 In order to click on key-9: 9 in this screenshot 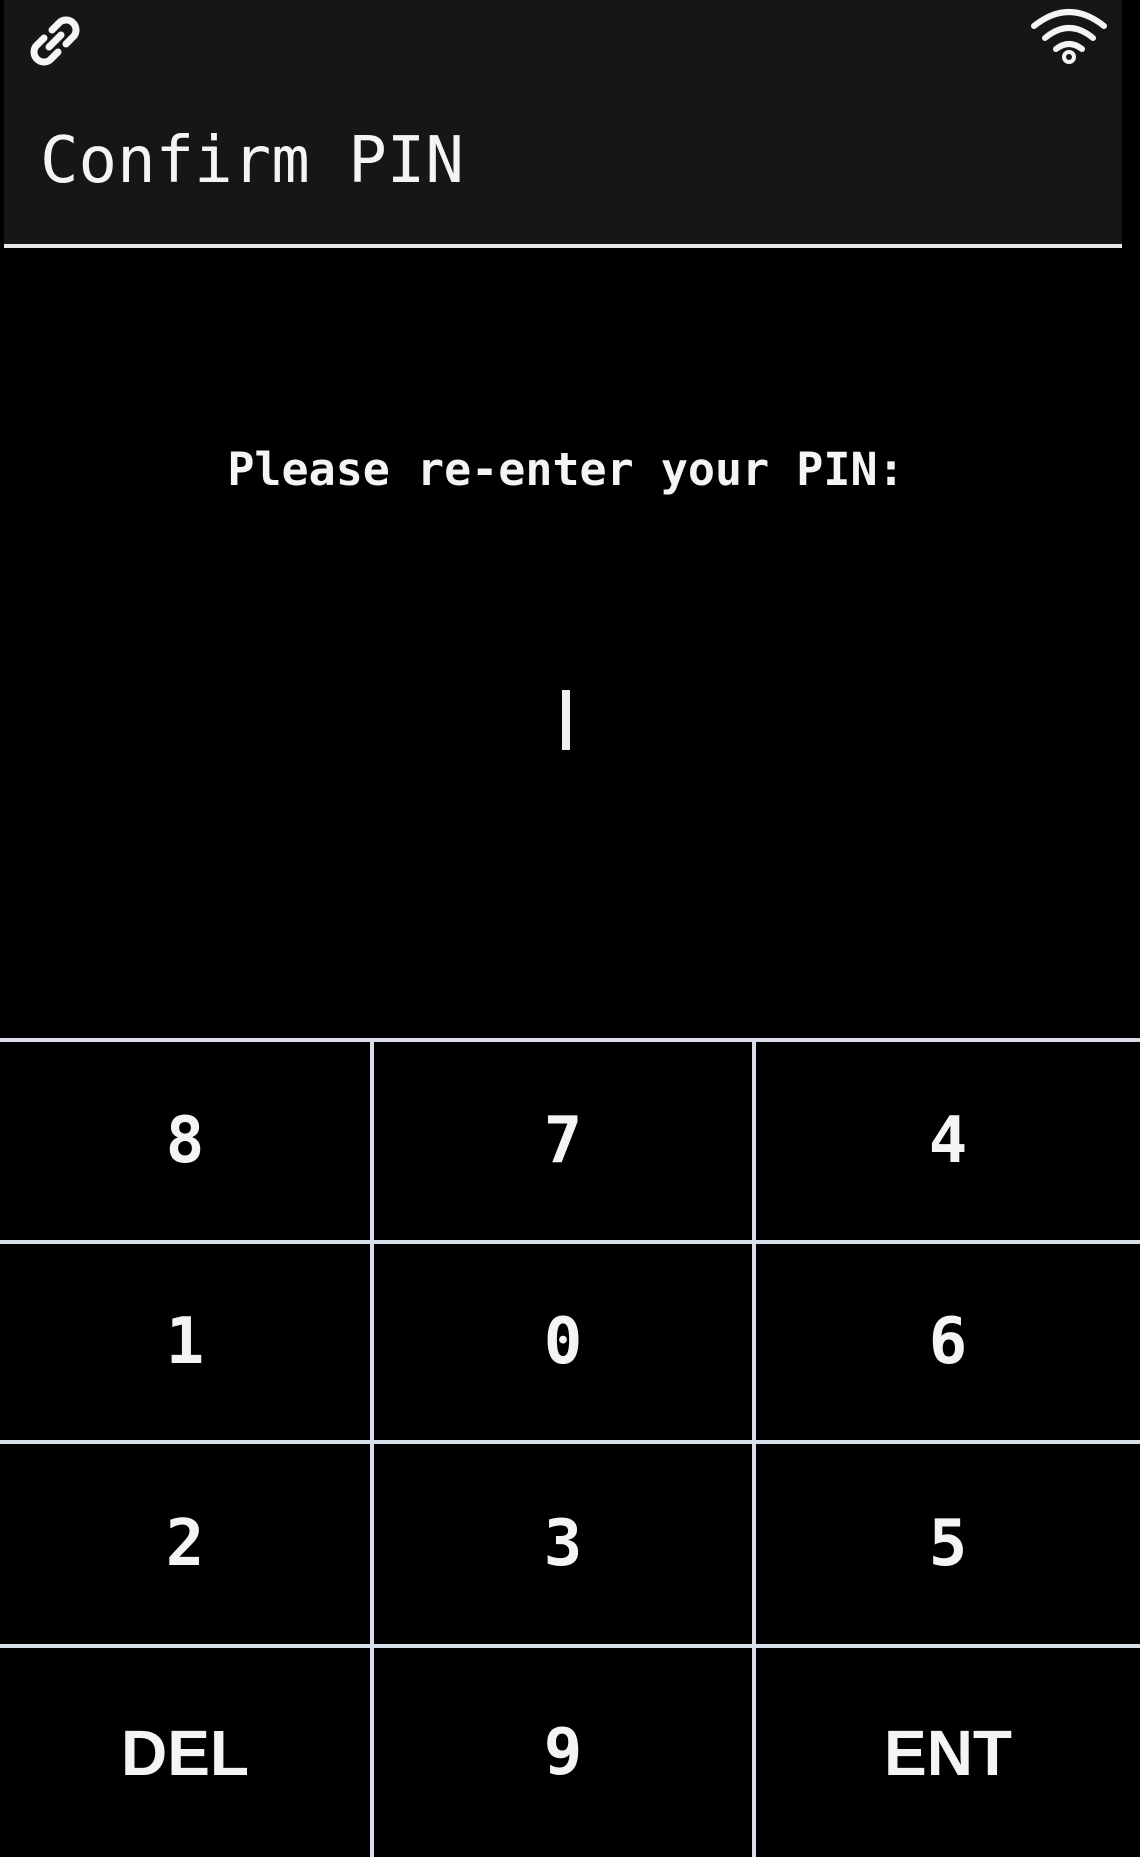, I will do `click(563, 1752)`.